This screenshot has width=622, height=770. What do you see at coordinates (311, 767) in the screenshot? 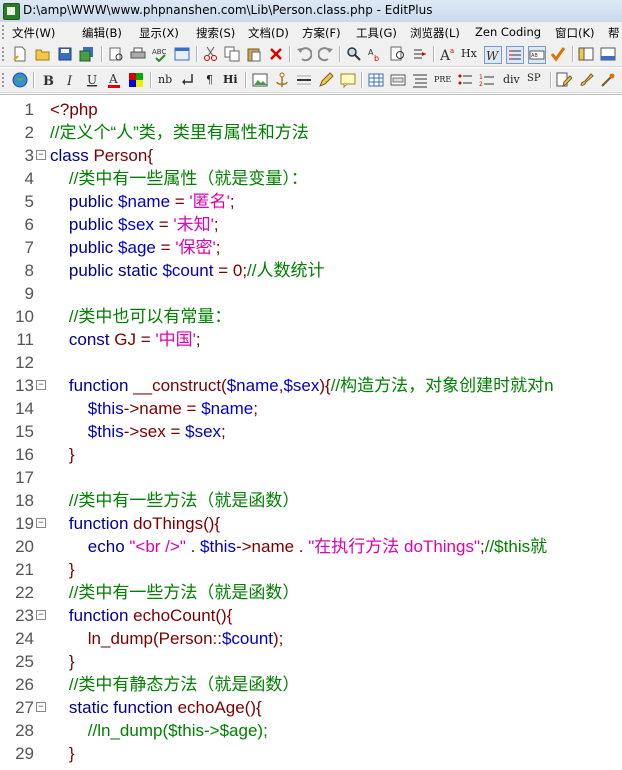
I see `code-line: 30` at bounding box center [311, 767].